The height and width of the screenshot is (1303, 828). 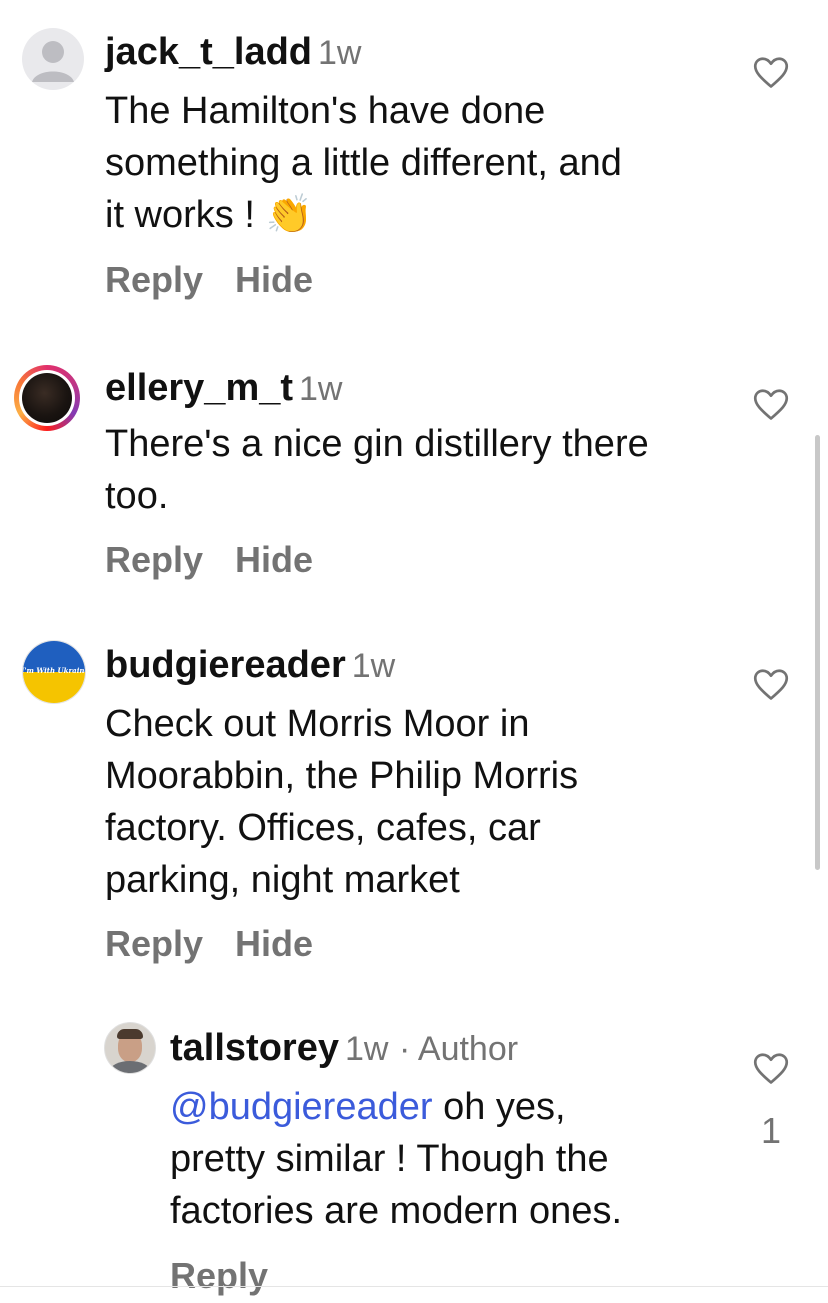 I want to click on comment-line: The Hamilton's have done, so click(x=325, y=111).